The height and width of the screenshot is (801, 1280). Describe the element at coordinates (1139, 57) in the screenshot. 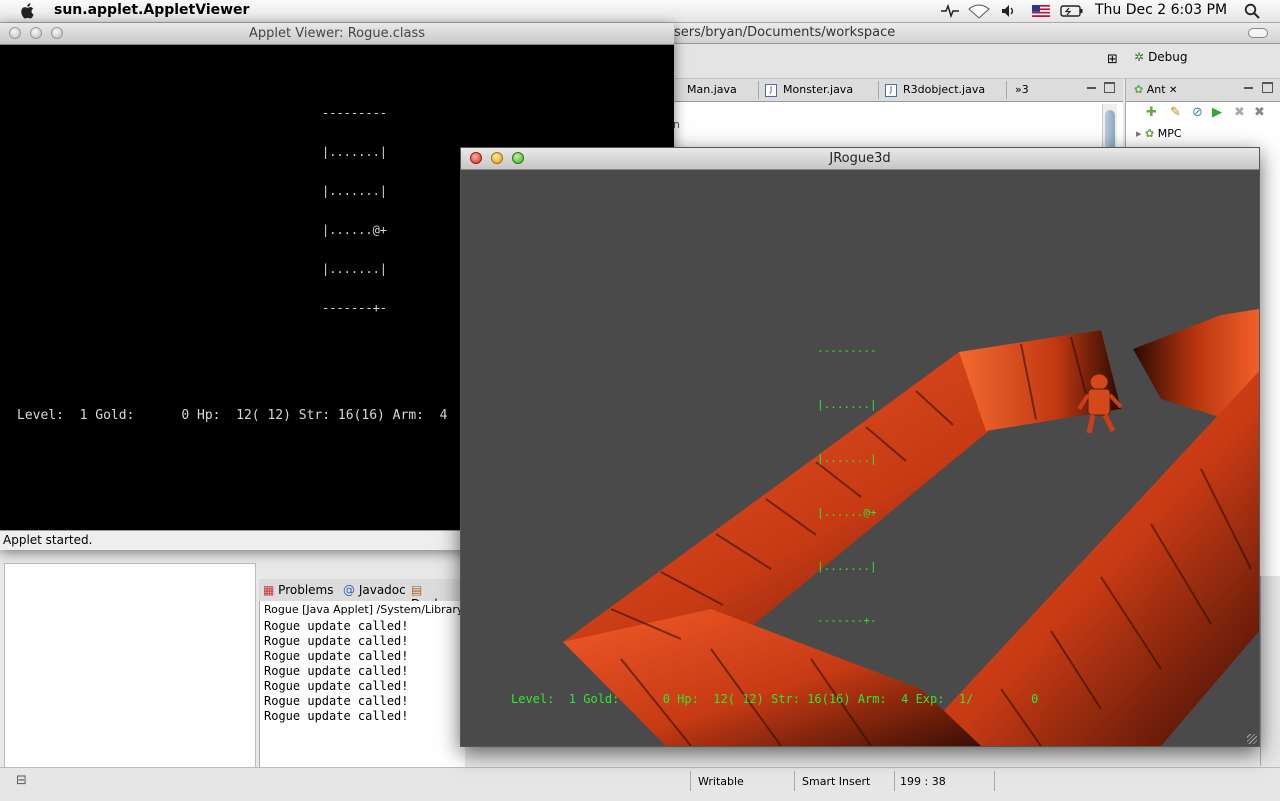

I see `bug-icon: ✲` at that location.